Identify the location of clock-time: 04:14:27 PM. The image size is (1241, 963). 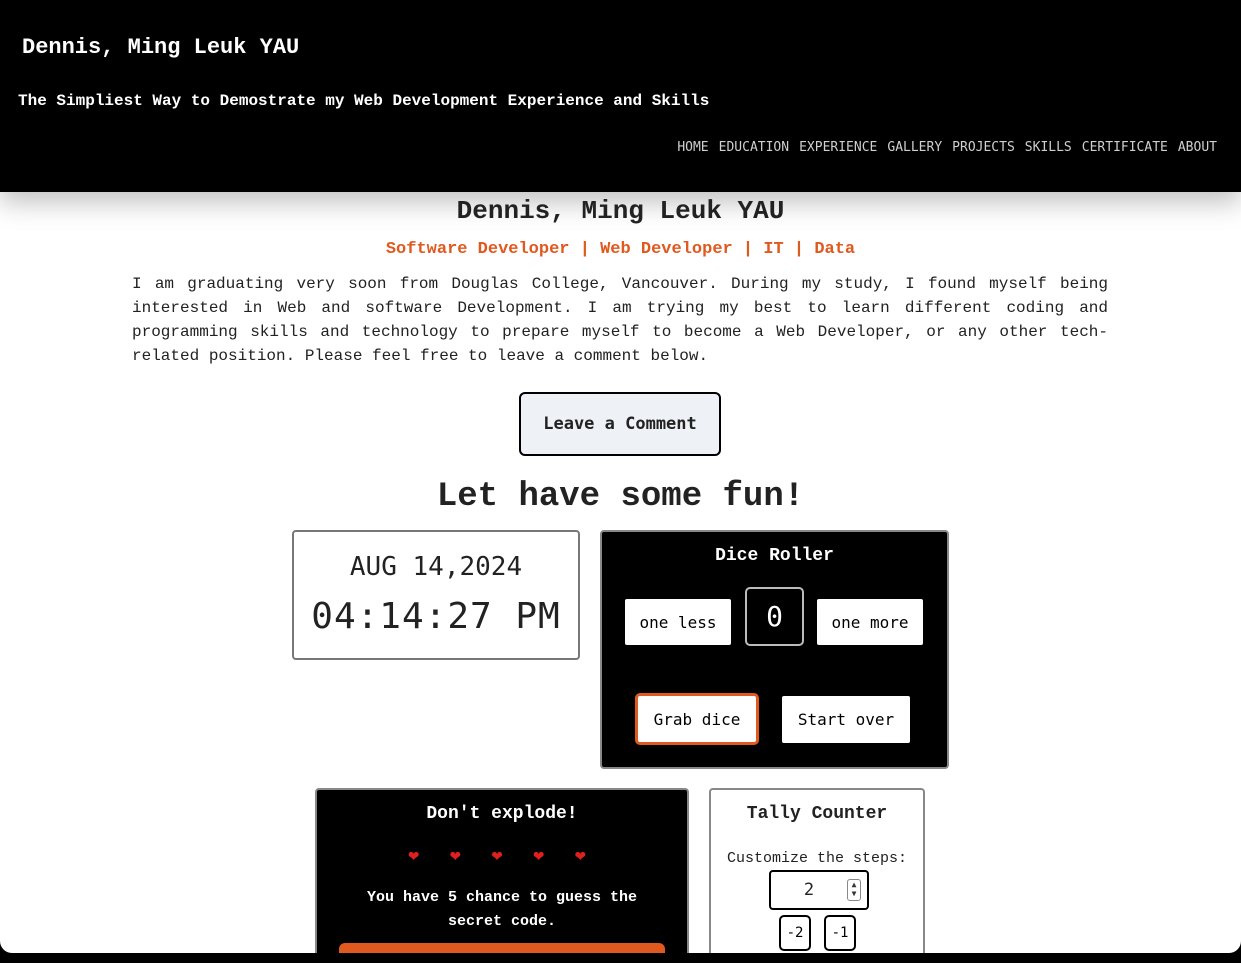
(436, 616).